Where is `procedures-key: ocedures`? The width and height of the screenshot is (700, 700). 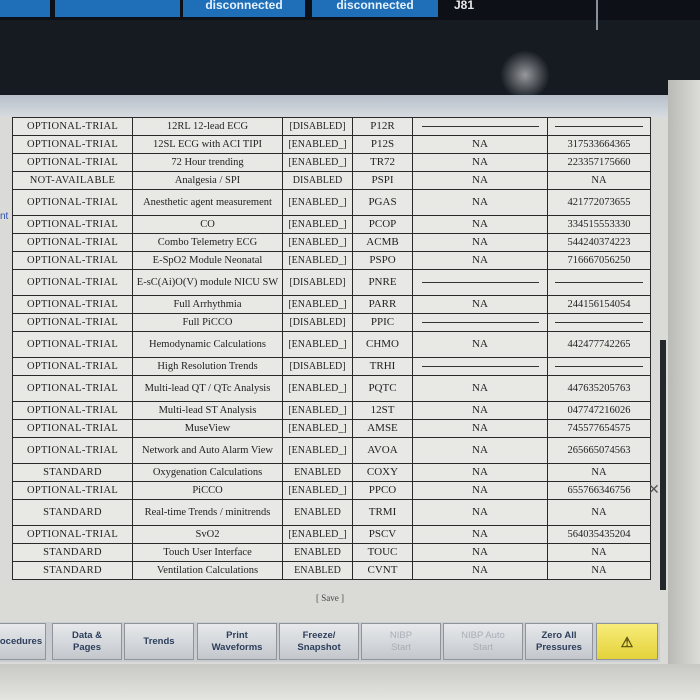 procedures-key: ocedures is located at coordinates (23, 641).